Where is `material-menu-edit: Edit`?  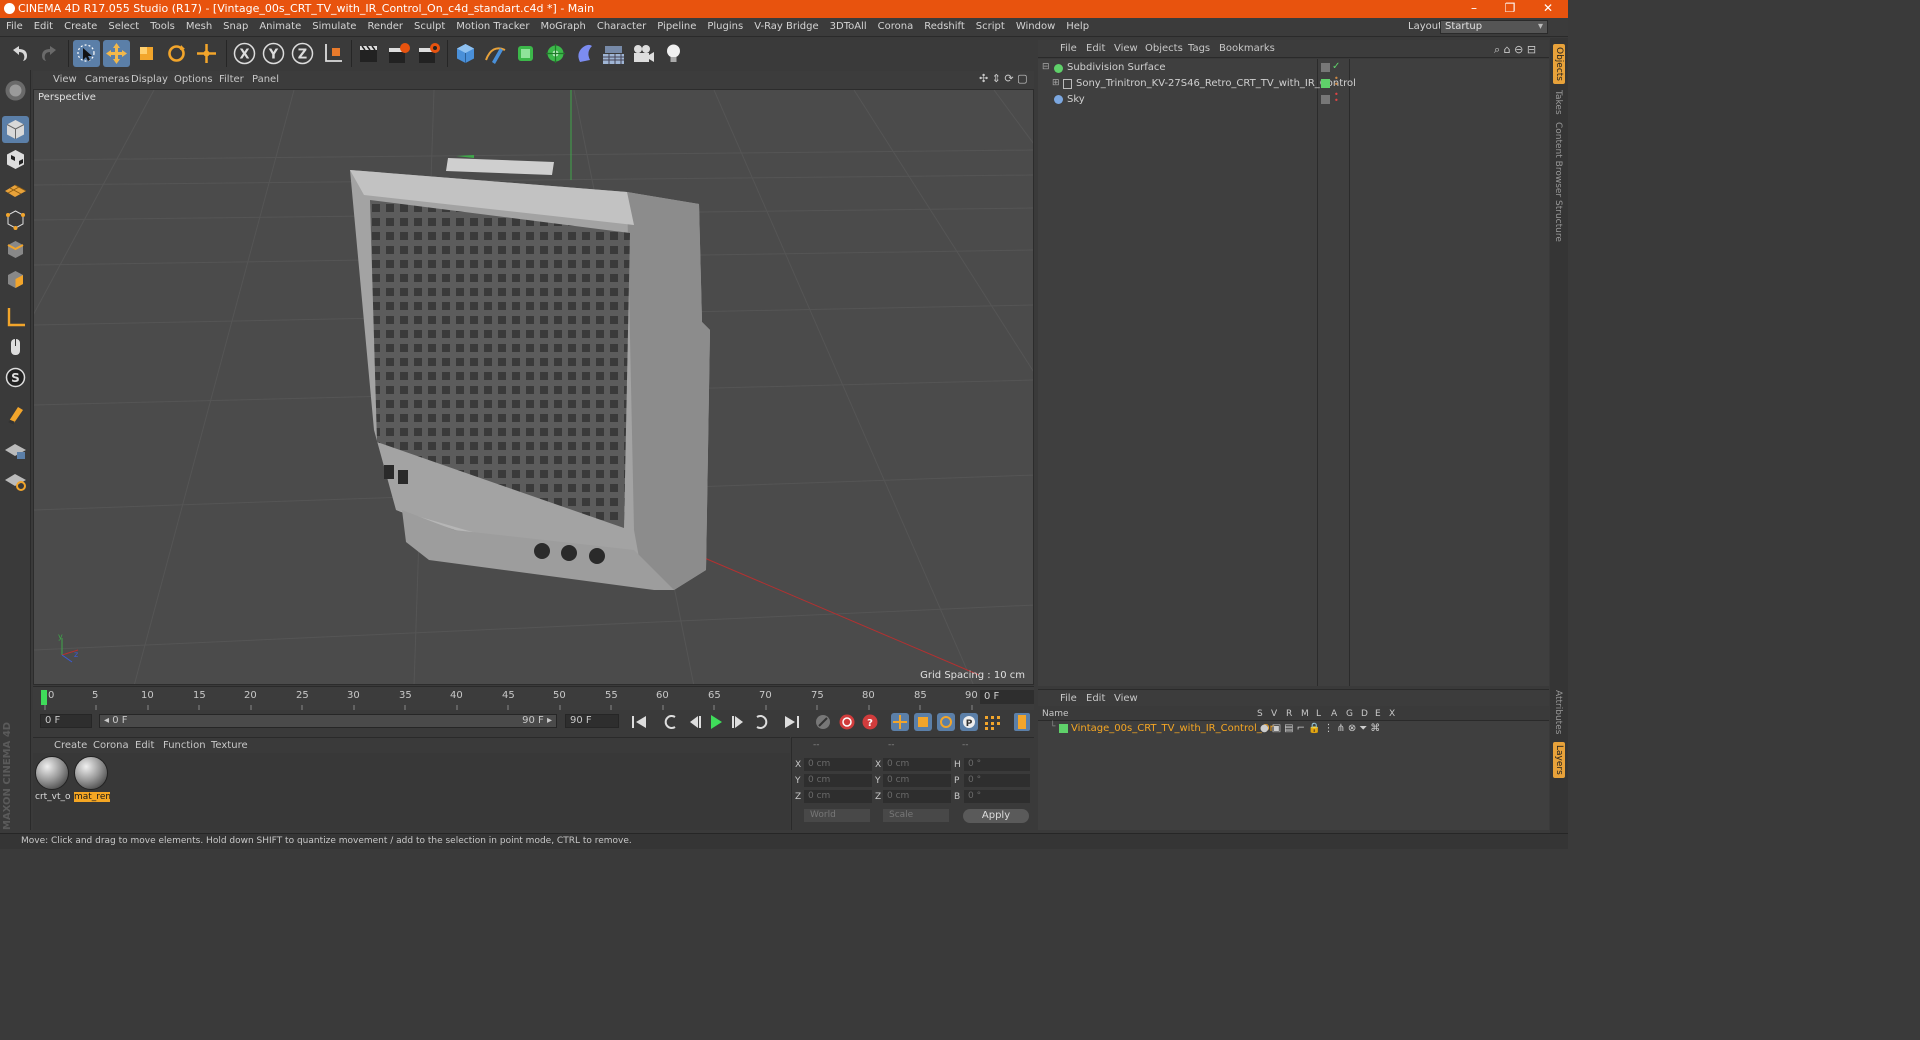 material-menu-edit: Edit is located at coordinates (144, 745).